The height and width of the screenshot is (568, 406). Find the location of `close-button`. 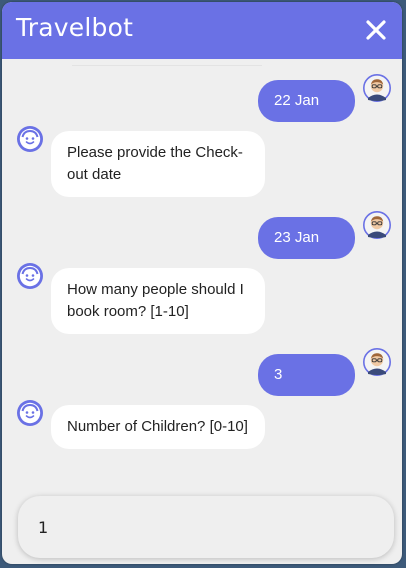

close-button is located at coordinates (376, 30).